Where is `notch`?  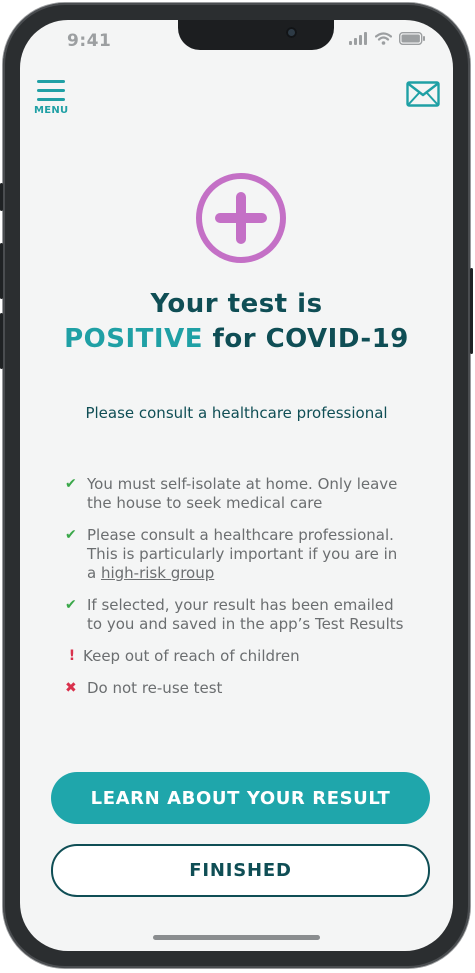
notch is located at coordinates (256, 35).